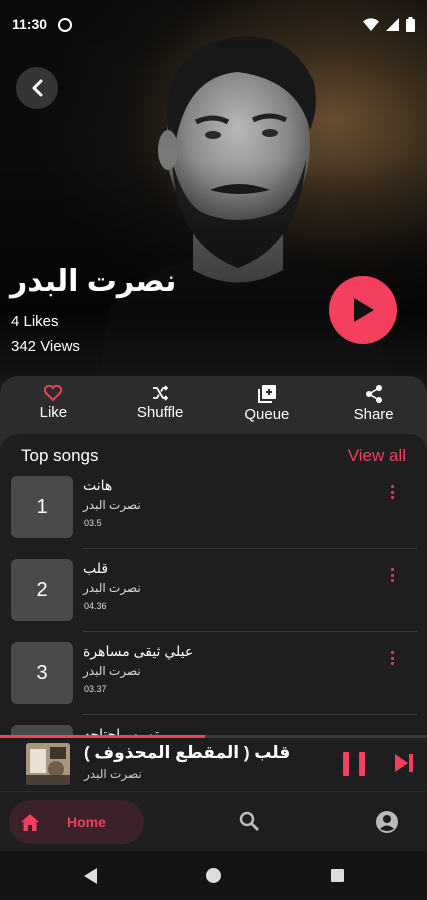  I want to click on song-title: قلب, so click(96, 568).